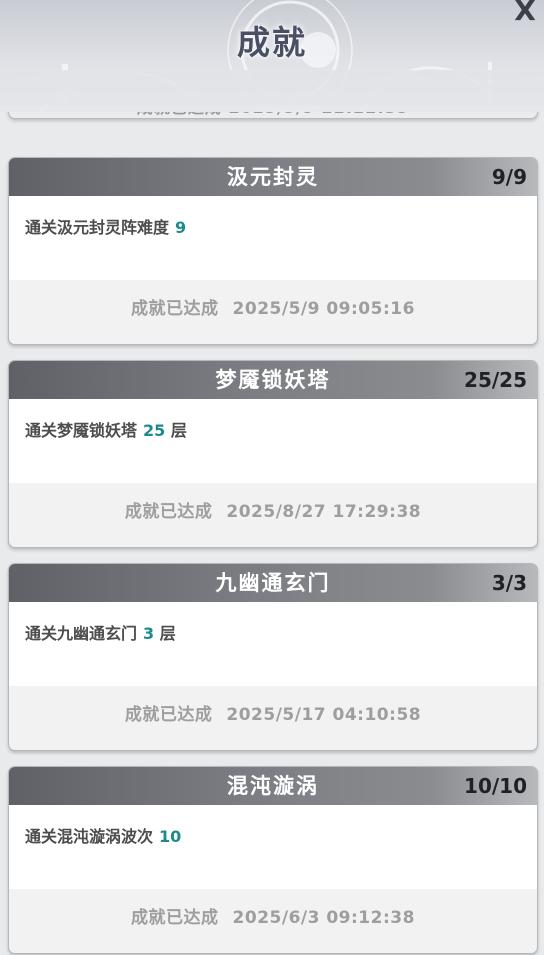  I want to click on description-value: 9, so click(181, 227).